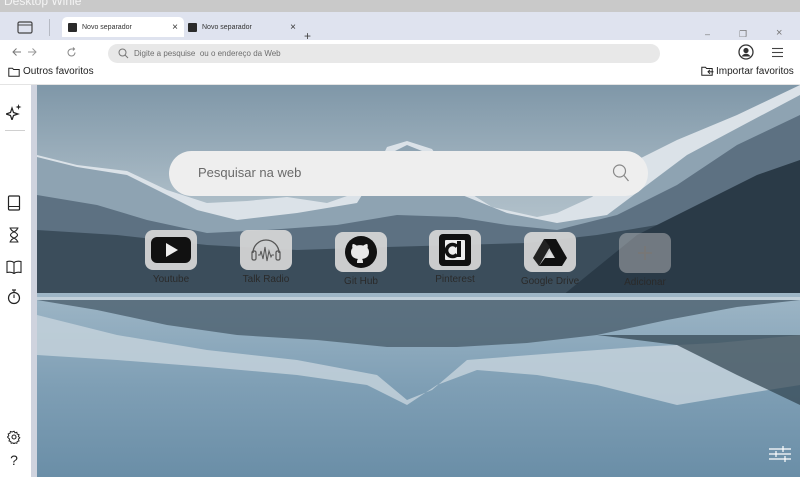 The height and width of the screenshot is (477, 800). I want to click on timer-button, so click(14, 297).